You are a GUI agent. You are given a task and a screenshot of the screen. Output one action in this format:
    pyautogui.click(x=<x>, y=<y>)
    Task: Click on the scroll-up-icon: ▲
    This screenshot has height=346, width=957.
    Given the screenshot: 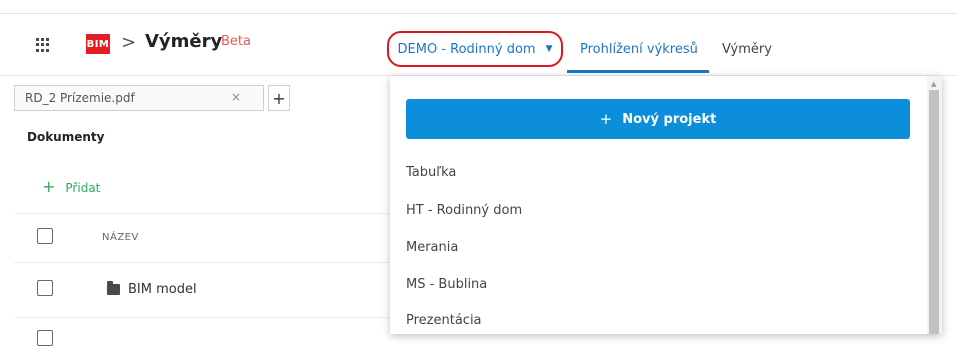 What is the action you would take?
    pyautogui.click(x=933, y=84)
    